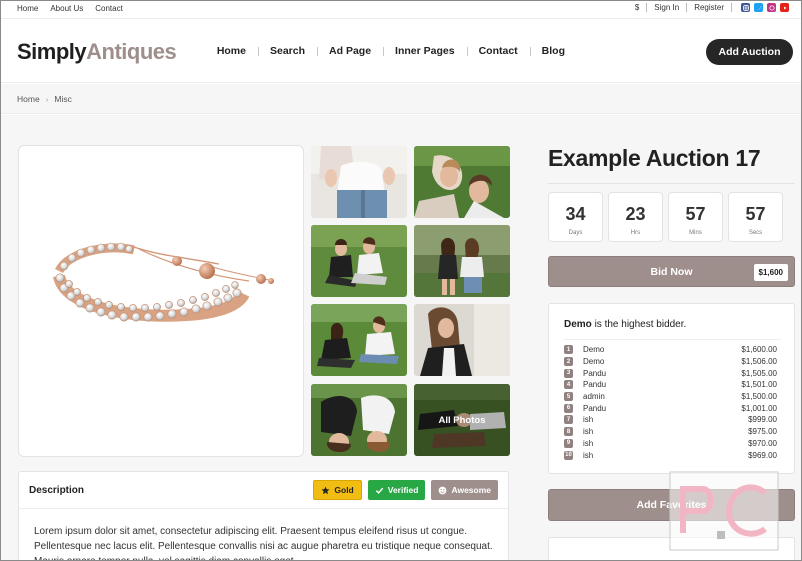  I want to click on breadcrumb: Home › Misc, so click(401, 99).